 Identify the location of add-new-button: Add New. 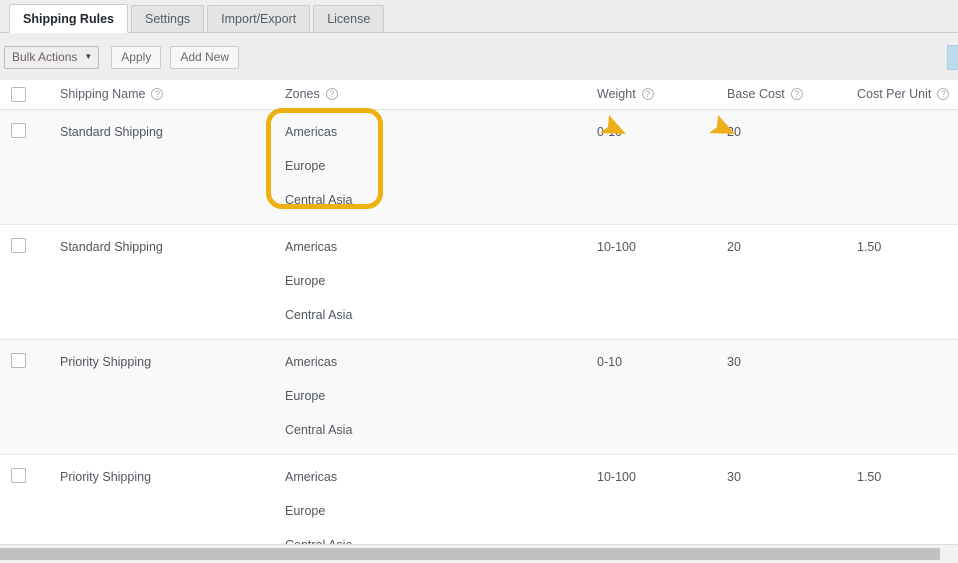
(205, 57).